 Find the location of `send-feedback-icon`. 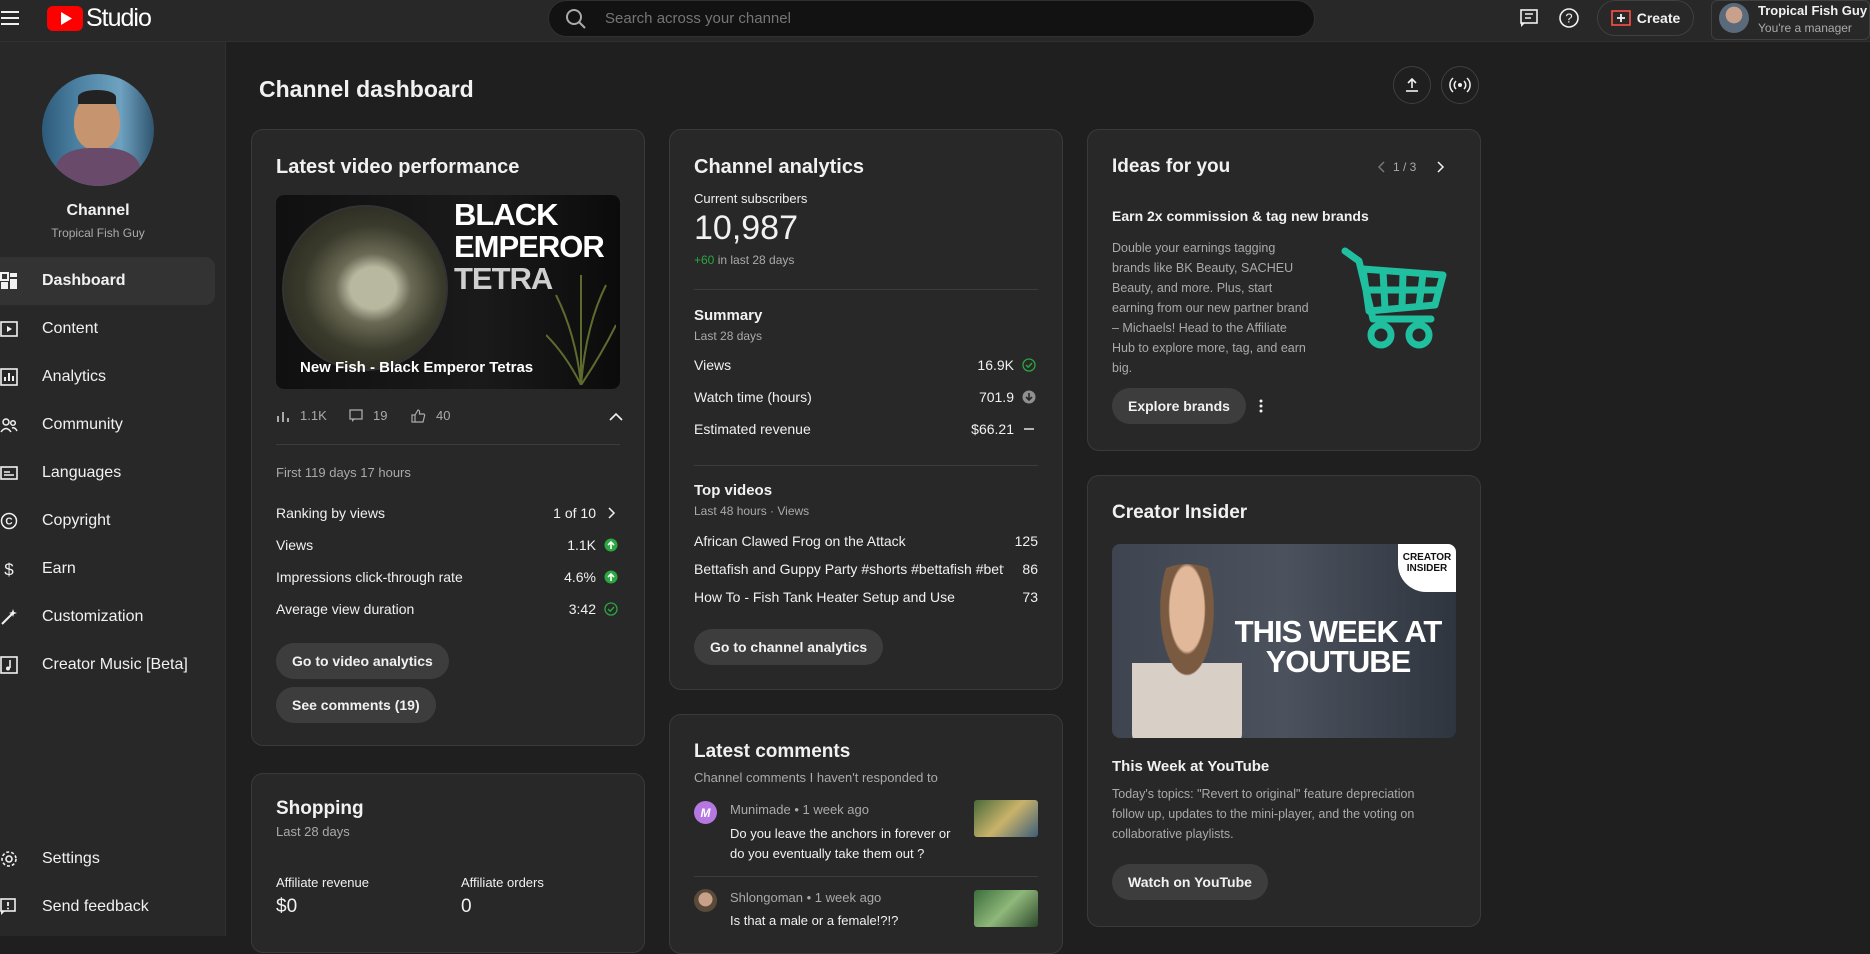

send-feedback-icon is located at coordinates (21, 907).